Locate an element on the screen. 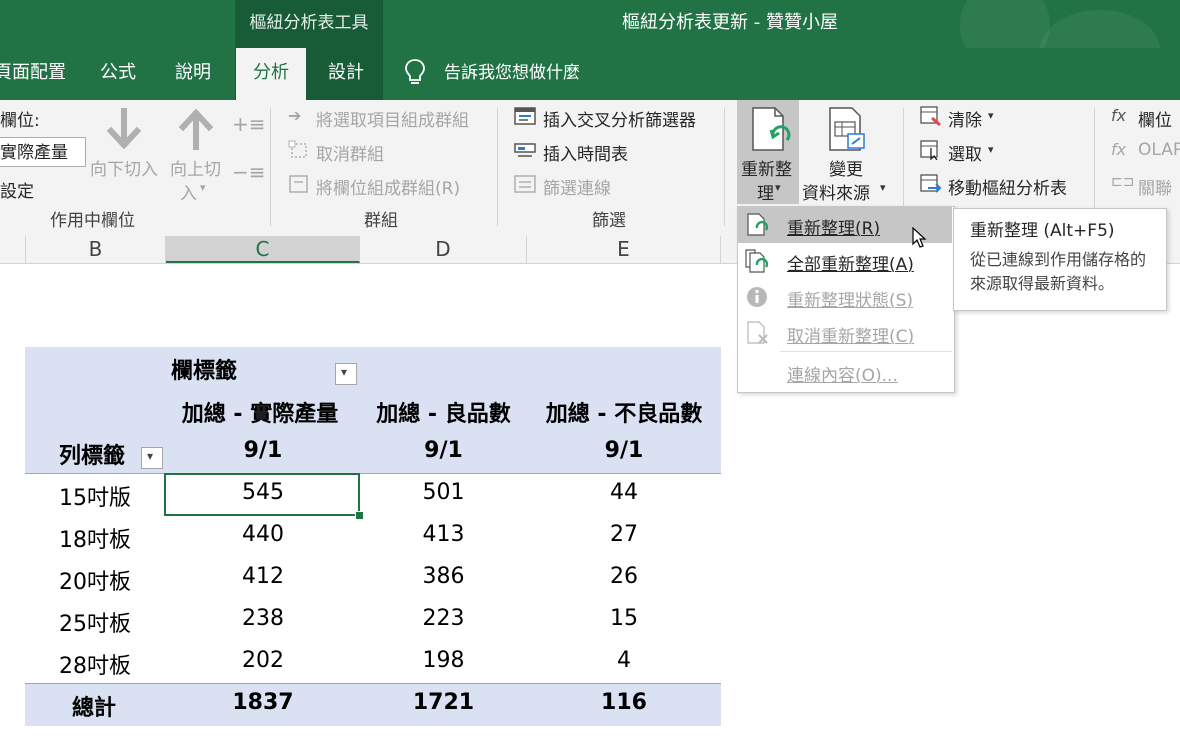  context-tab-group-label: 樞紐分析表工具 is located at coordinates (309, 24).